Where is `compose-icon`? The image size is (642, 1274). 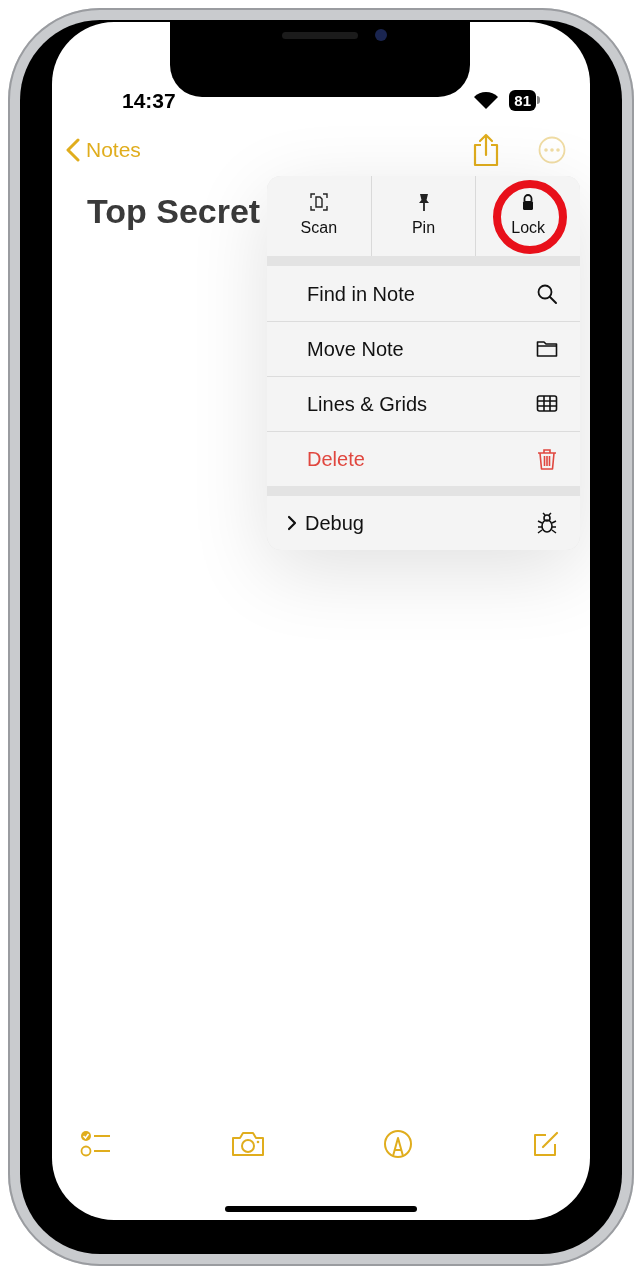 compose-icon is located at coordinates (545, 1144).